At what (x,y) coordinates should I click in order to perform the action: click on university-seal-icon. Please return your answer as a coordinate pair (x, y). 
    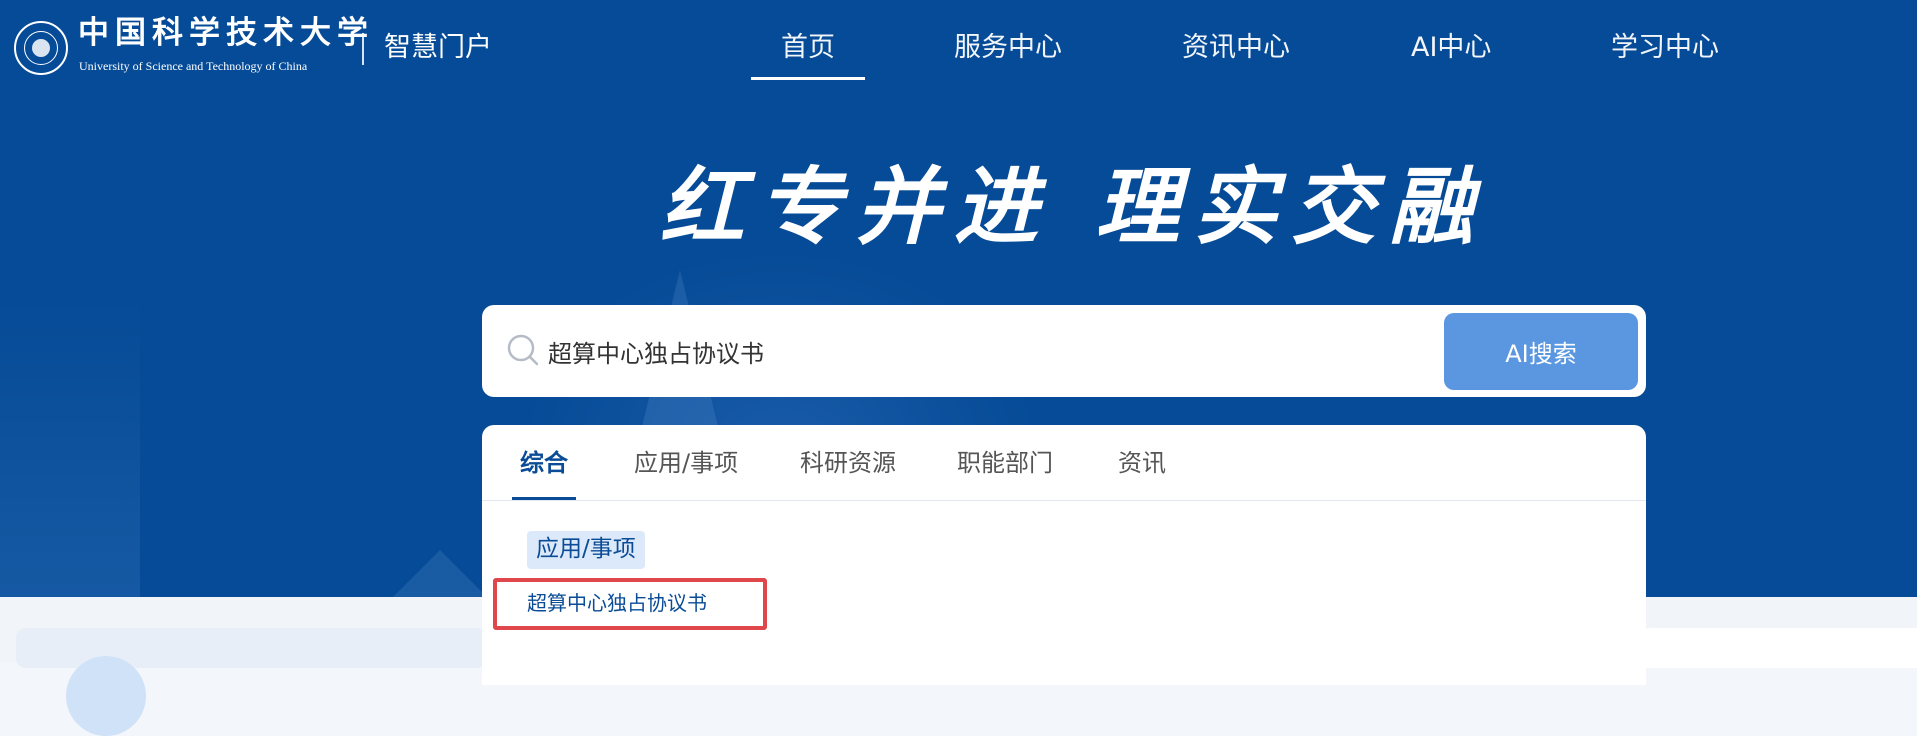
    Looking at the image, I should click on (41, 48).